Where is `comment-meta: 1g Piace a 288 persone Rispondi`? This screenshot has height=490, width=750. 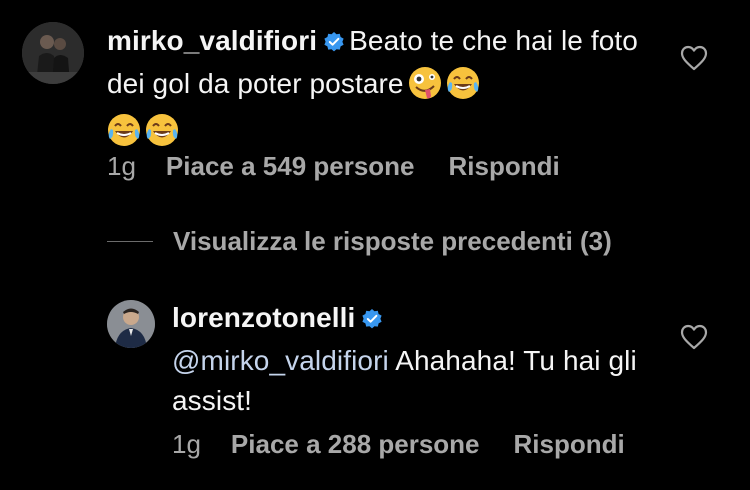 comment-meta: 1g Piace a 288 persone Rispondi is located at coordinates (398, 444).